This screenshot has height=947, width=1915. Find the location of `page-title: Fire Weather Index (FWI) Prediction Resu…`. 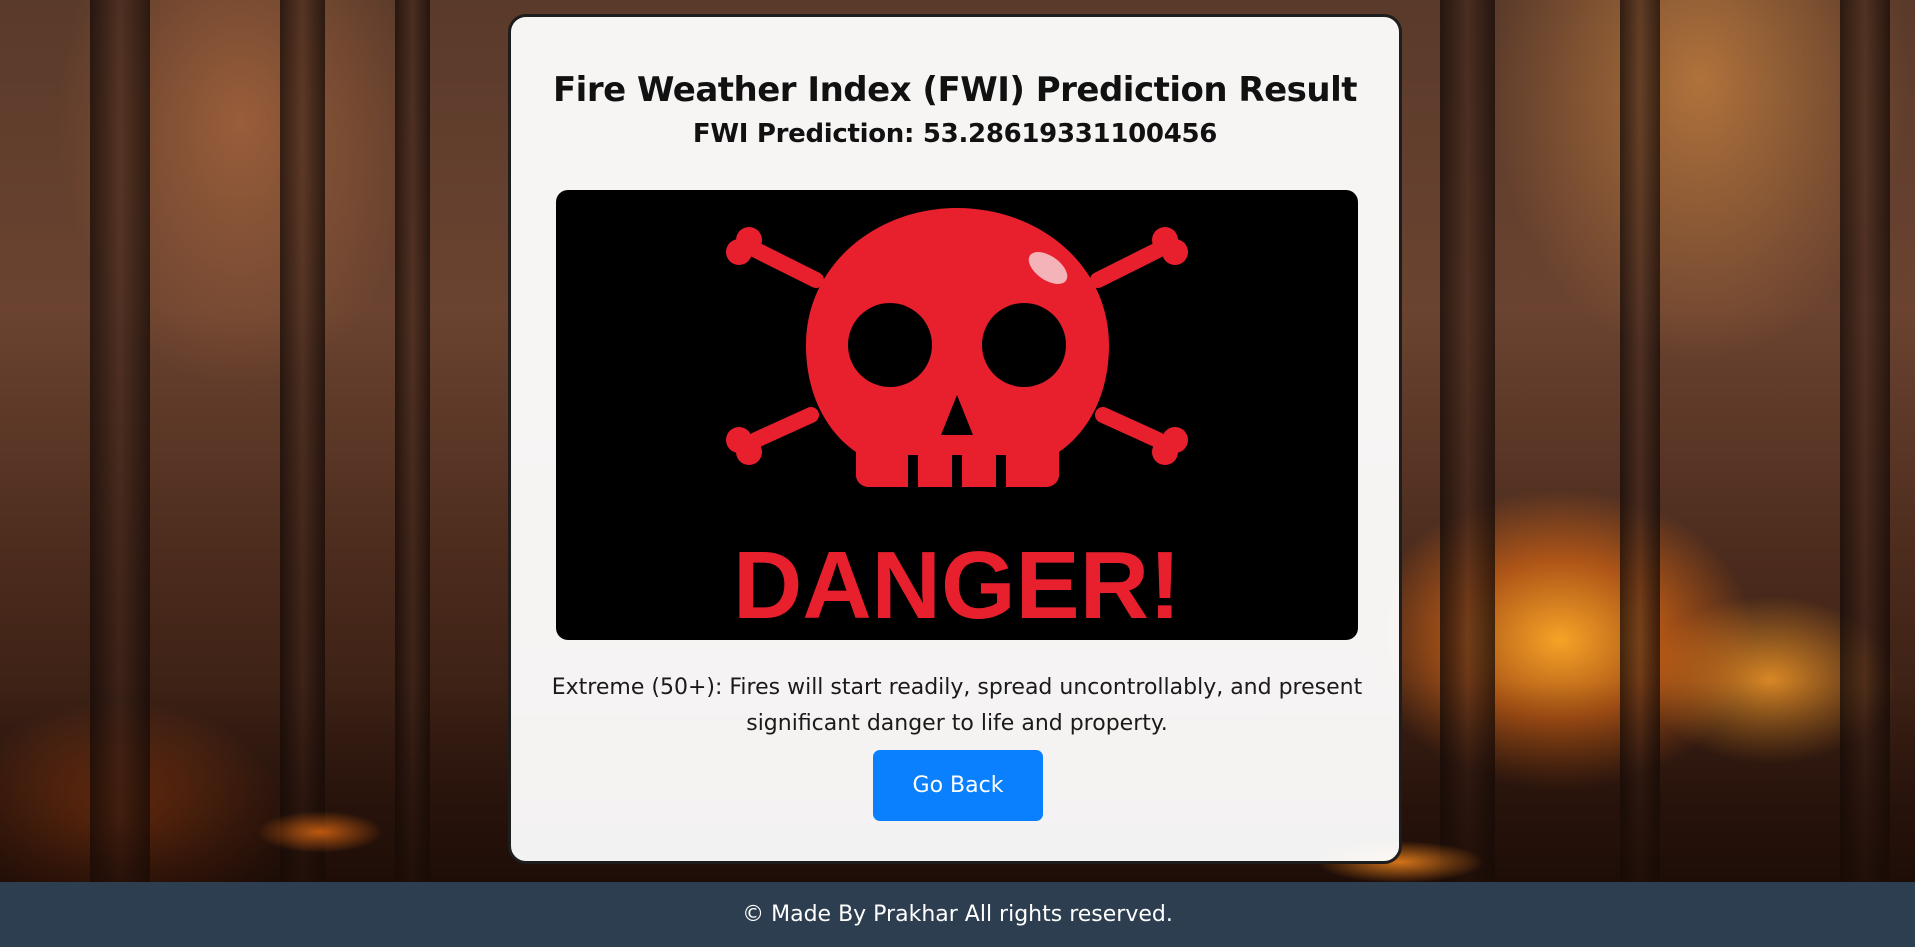

page-title: Fire Weather Index (FWI) Prediction Resu… is located at coordinates (955, 90).